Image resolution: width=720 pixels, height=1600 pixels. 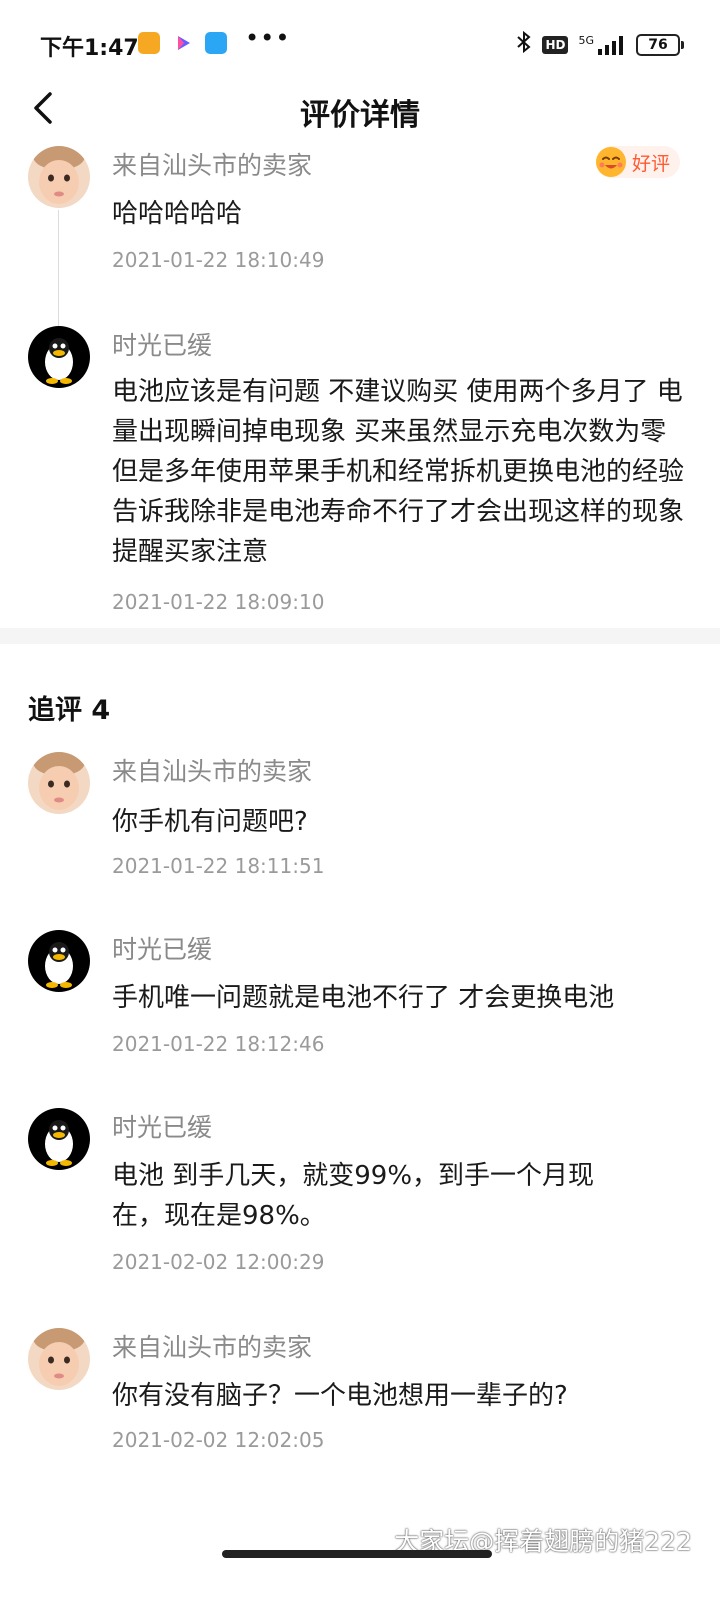 What do you see at coordinates (218, 1262) in the screenshot?
I see `review-time: 2021-02-02 12:00:29` at bounding box center [218, 1262].